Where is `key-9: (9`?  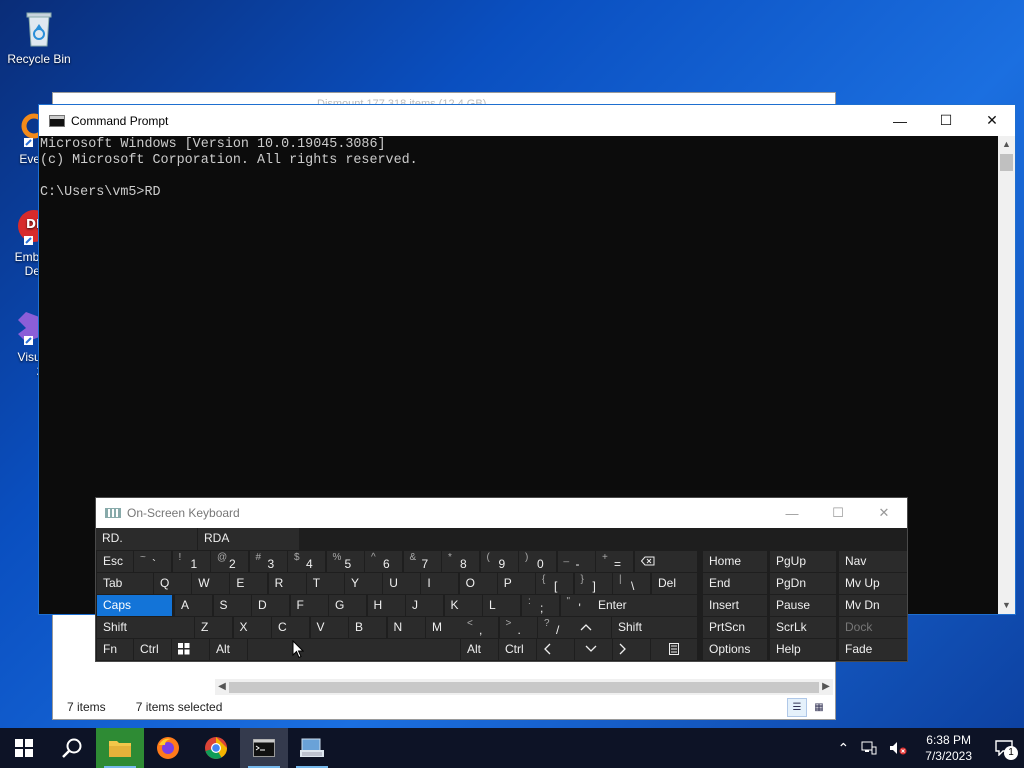 key-9: (9 is located at coordinates (499, 561).